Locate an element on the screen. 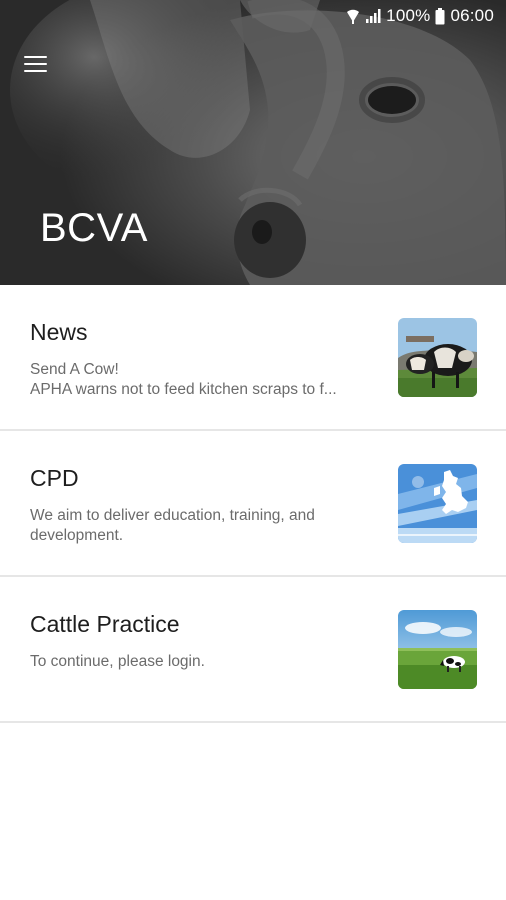 The image size is (506, 900). description-line: To continue, please login. is located at coordinates (117, 661).